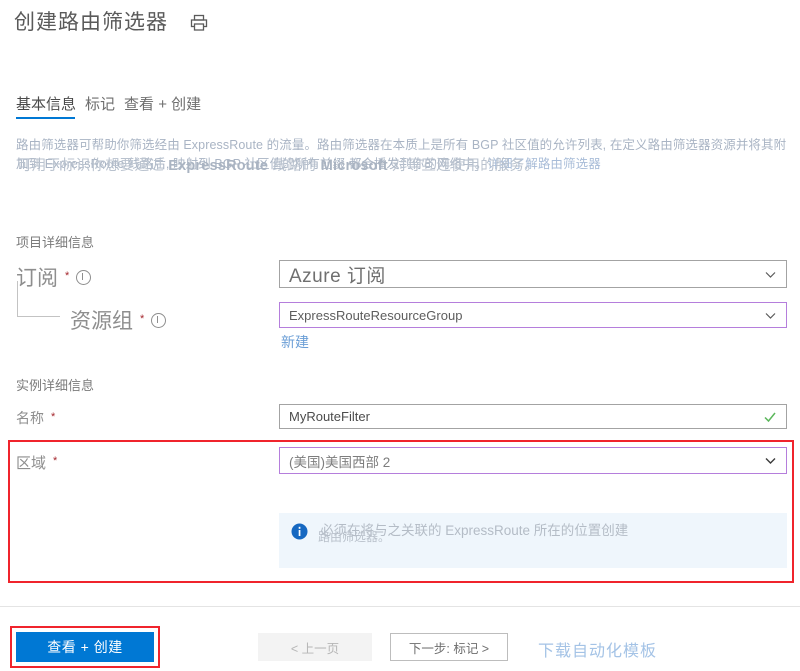 The image size is (800, 671). Describe the element at coordinates (294, 166) in the screenshot. I see `description-b-part2: 线路的` at that location.